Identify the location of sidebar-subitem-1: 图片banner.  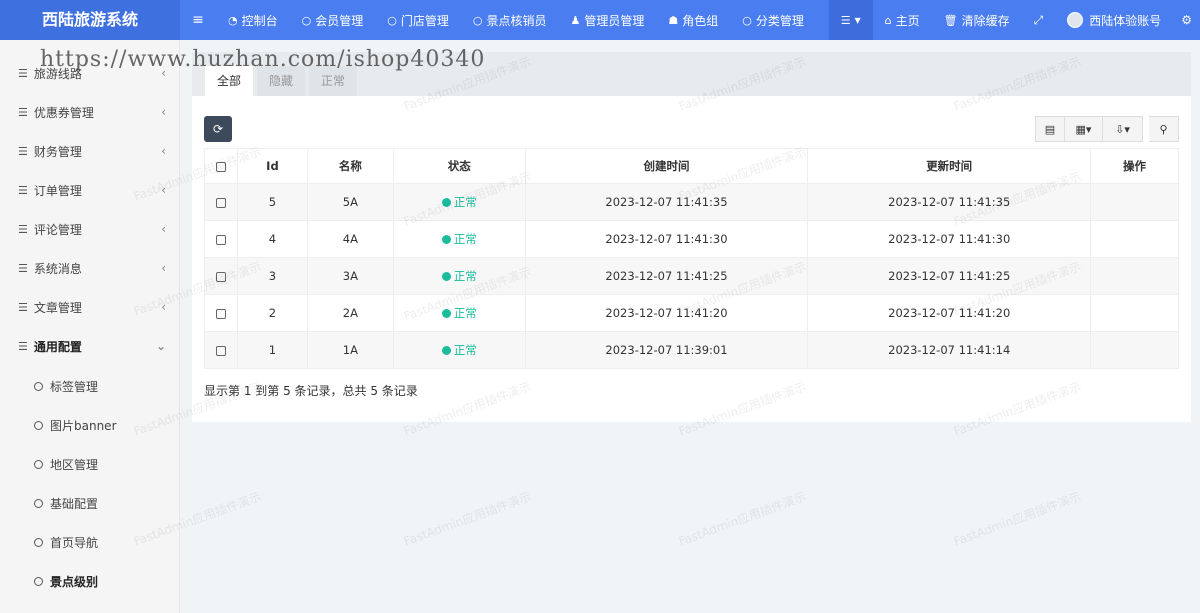
(90, 425).